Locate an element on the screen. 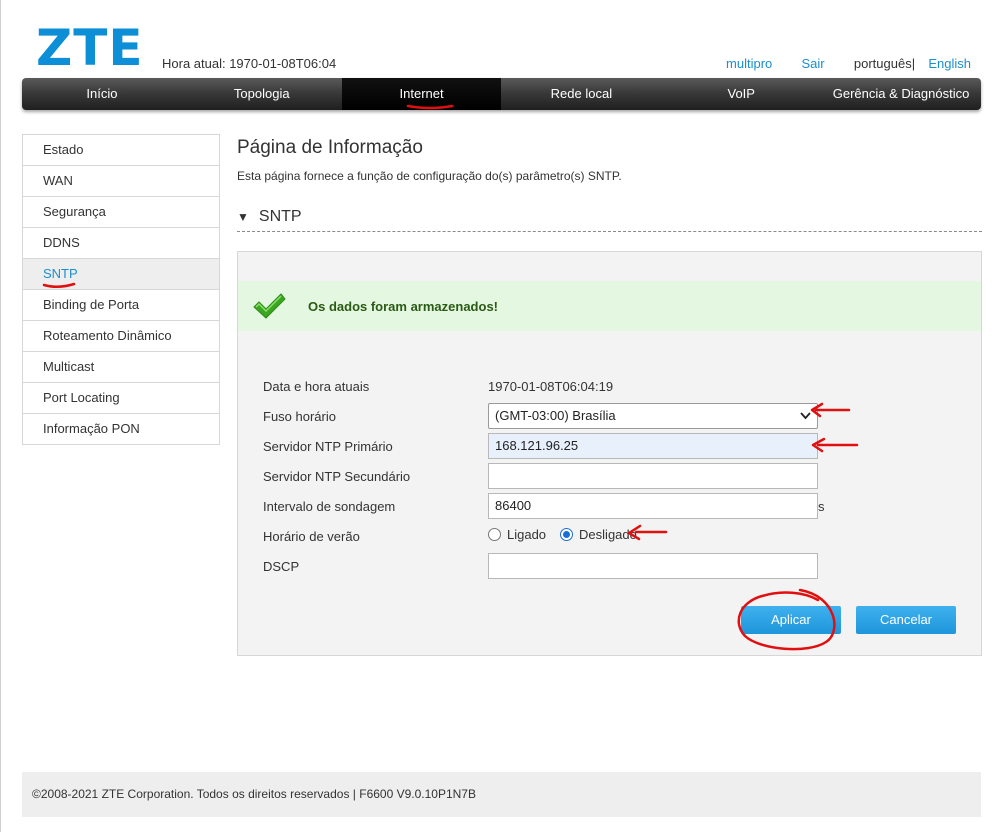  zte-logo: ZTE is located at coordinates (90, 48).